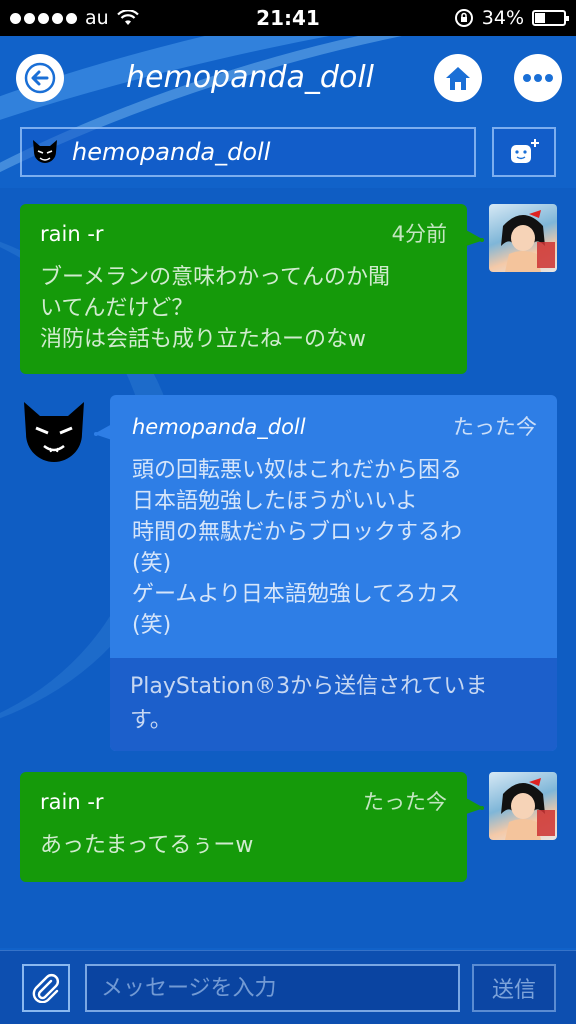 The height and width of the screenshot is (1024, 576). I want to click on home-icon, so click(458, 78).